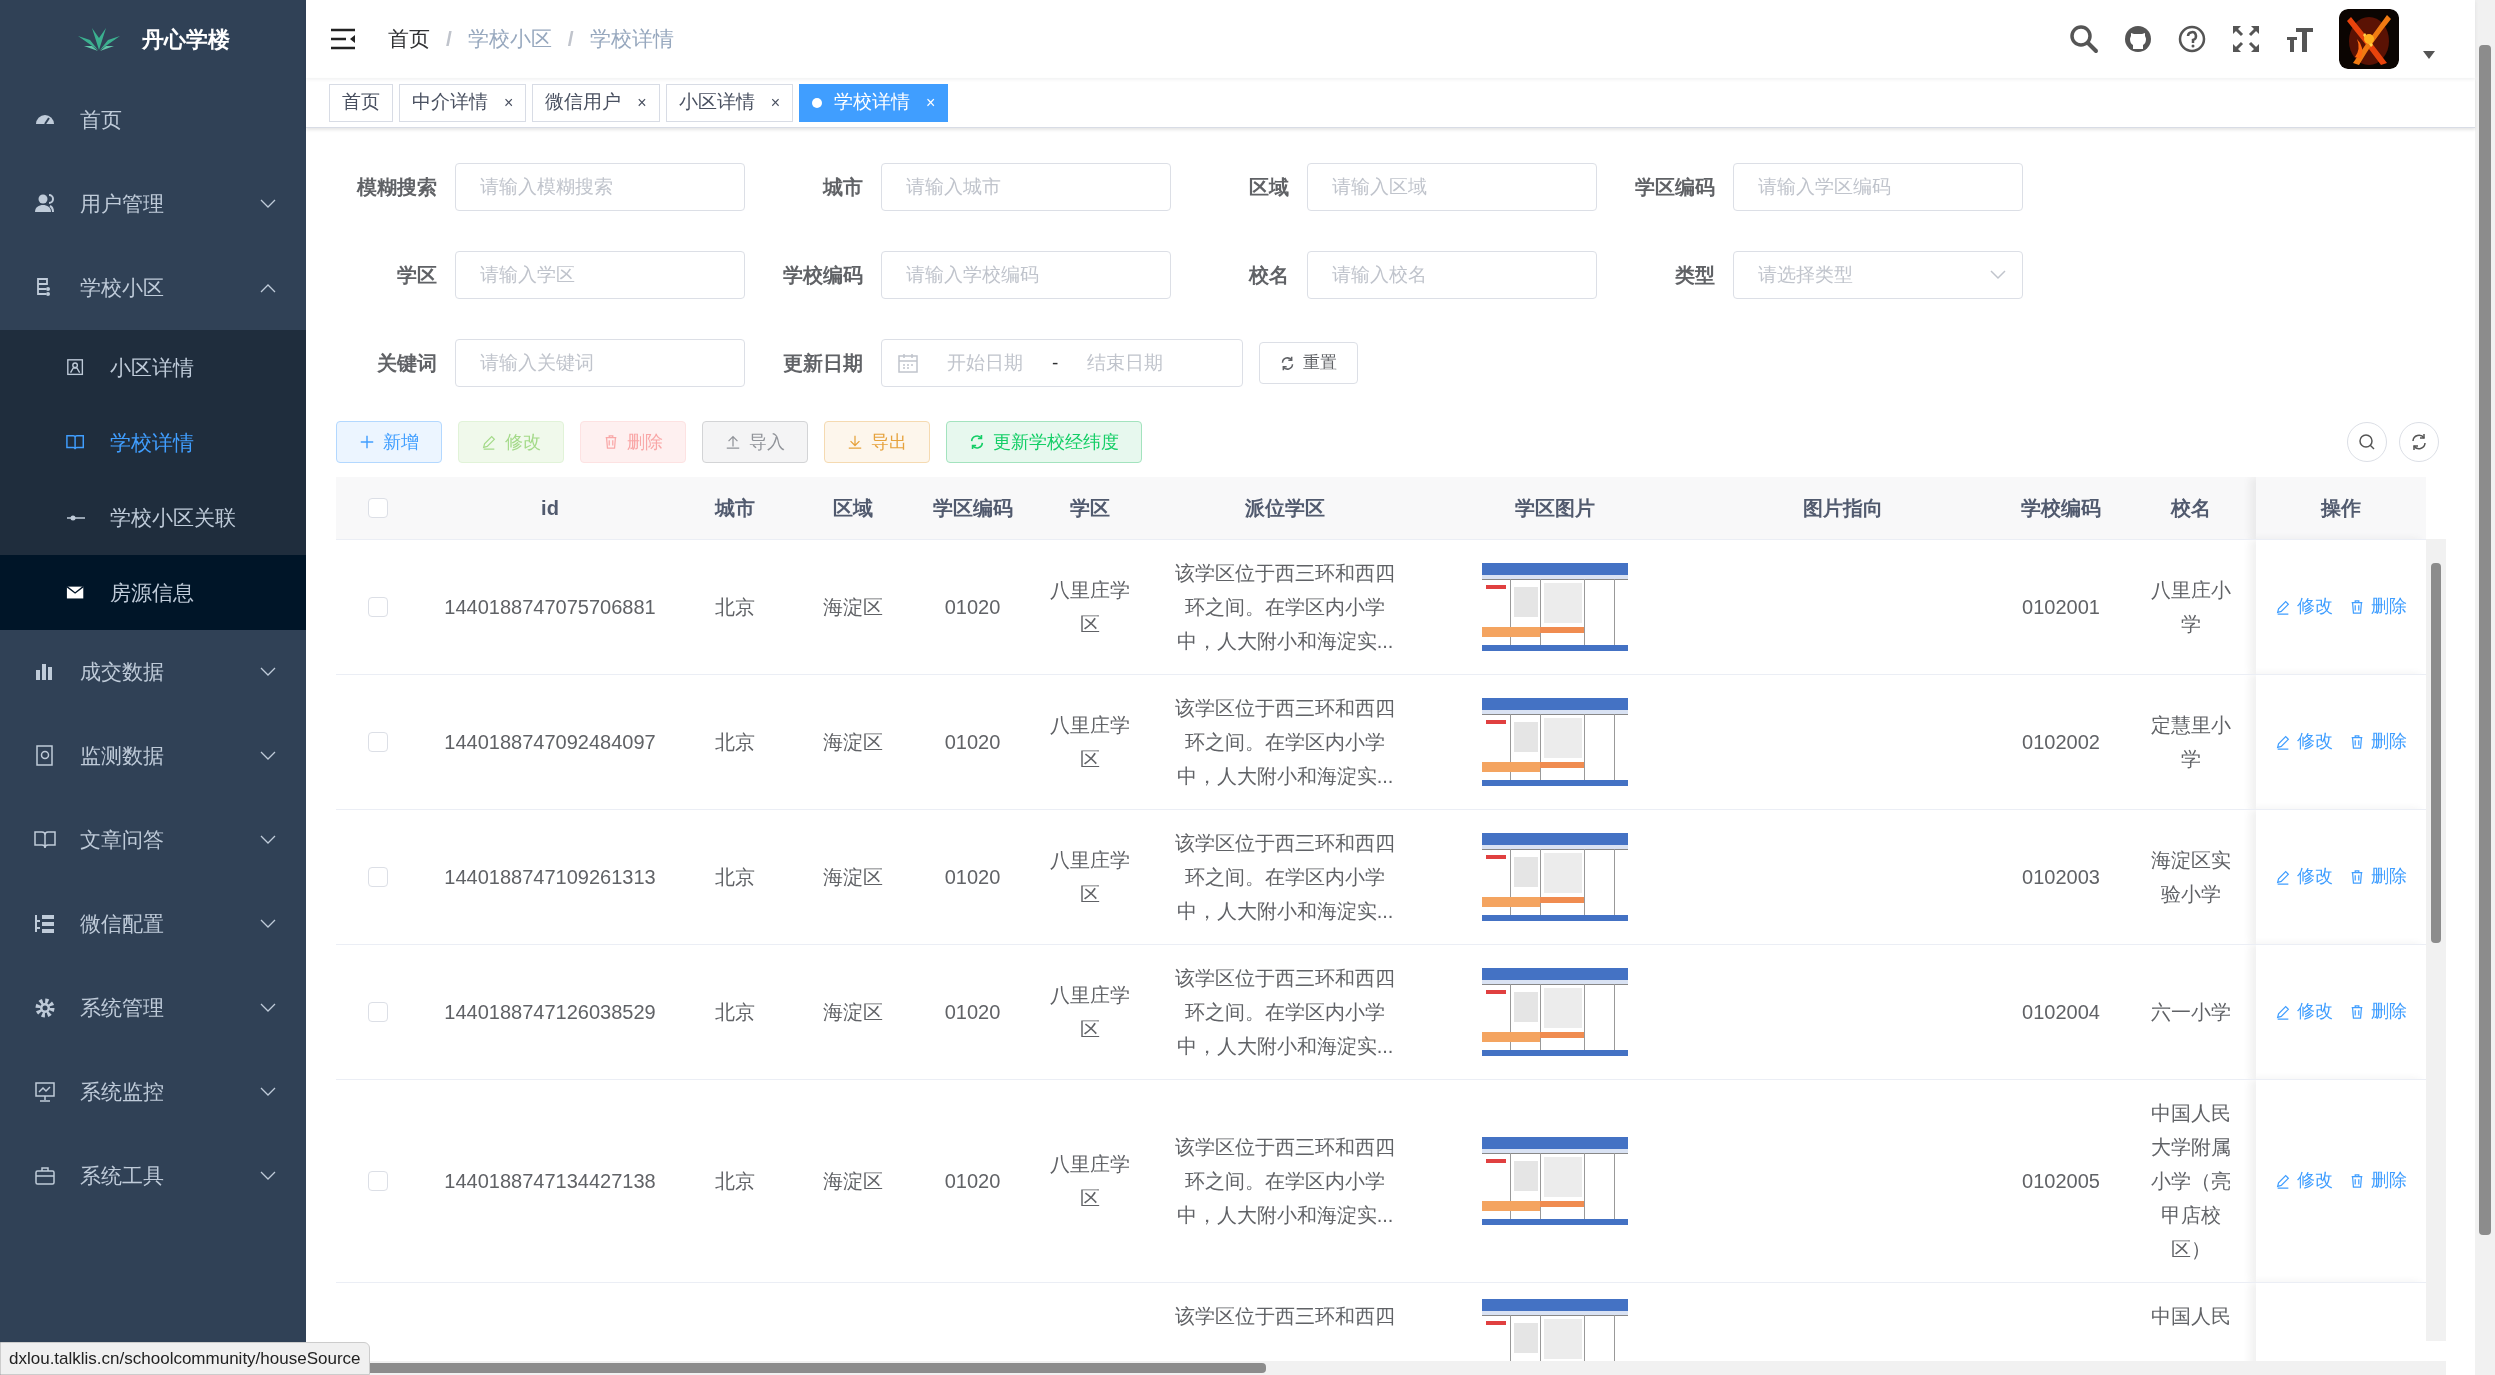  I want to click on input-field: 请输入模糊搜索, so click(600, 187).